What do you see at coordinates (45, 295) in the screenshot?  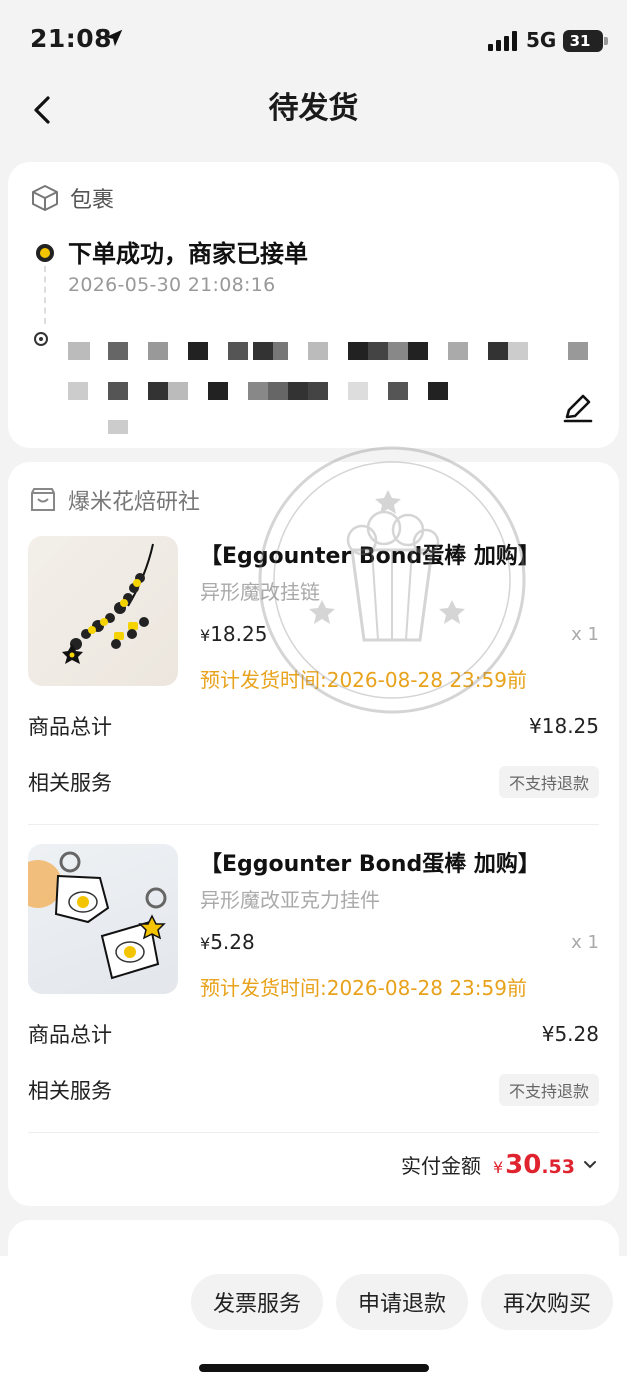 I see `timeline-line` at bounding box center [45, 295].